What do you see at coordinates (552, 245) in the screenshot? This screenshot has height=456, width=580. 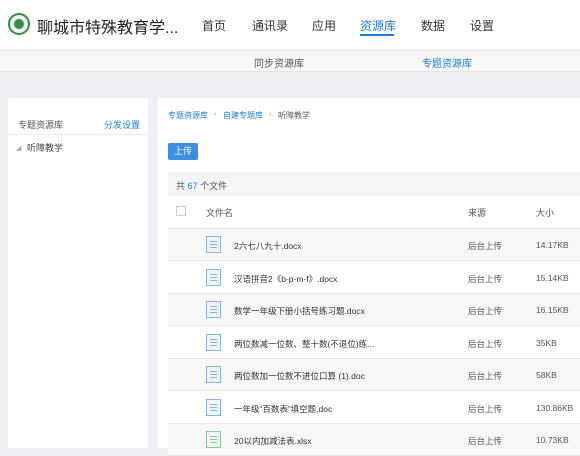 I see `file-size: 14.17KB` at bounding box center [552, 245].